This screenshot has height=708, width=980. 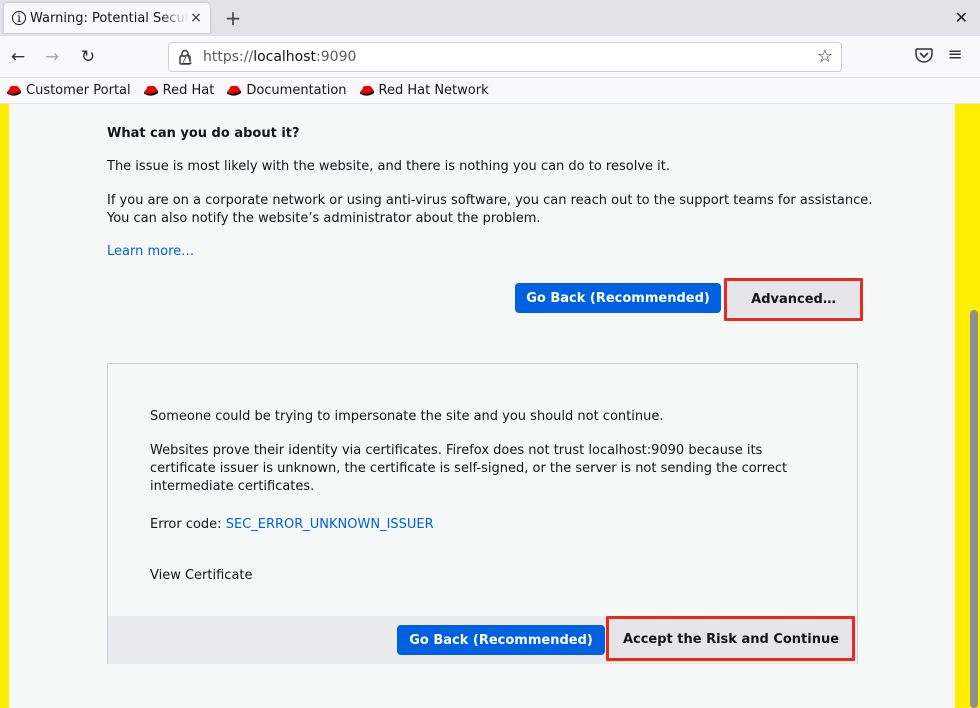 I want to click on tab-title: Warning: Potential Security Risk Ahead, so click(x=109, y=18).